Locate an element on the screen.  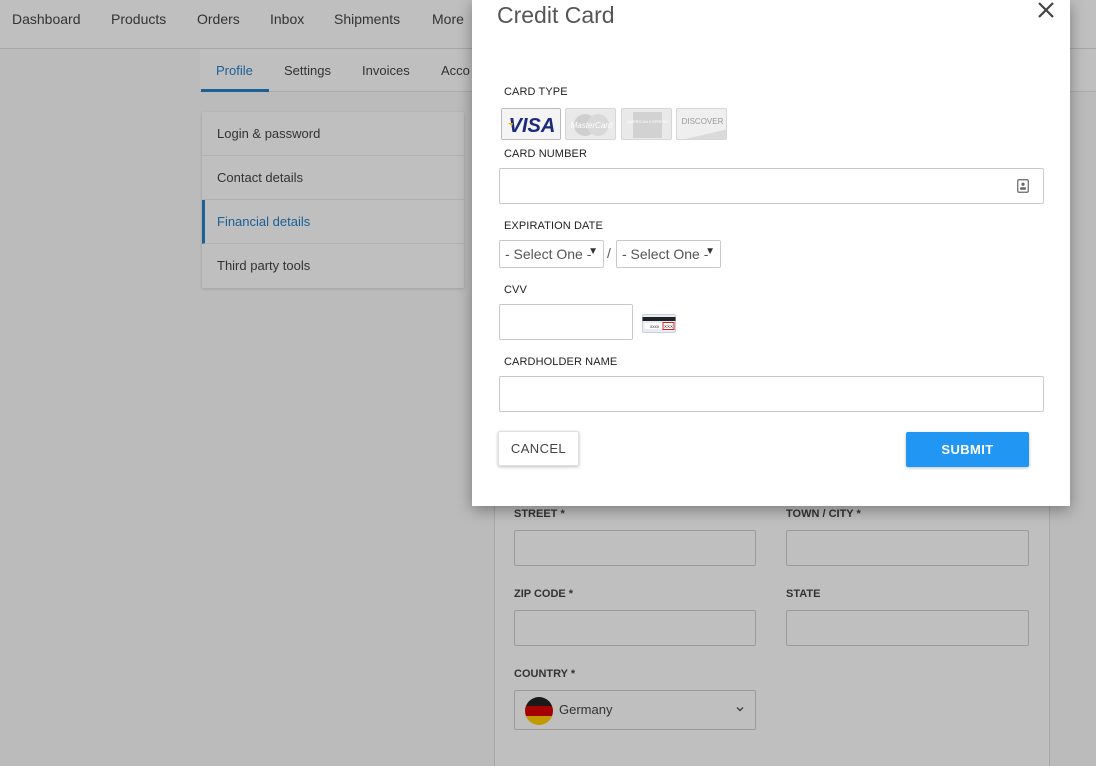
expiration-date-label: EXPIRATION DATE is located at coordinates (553, 226).